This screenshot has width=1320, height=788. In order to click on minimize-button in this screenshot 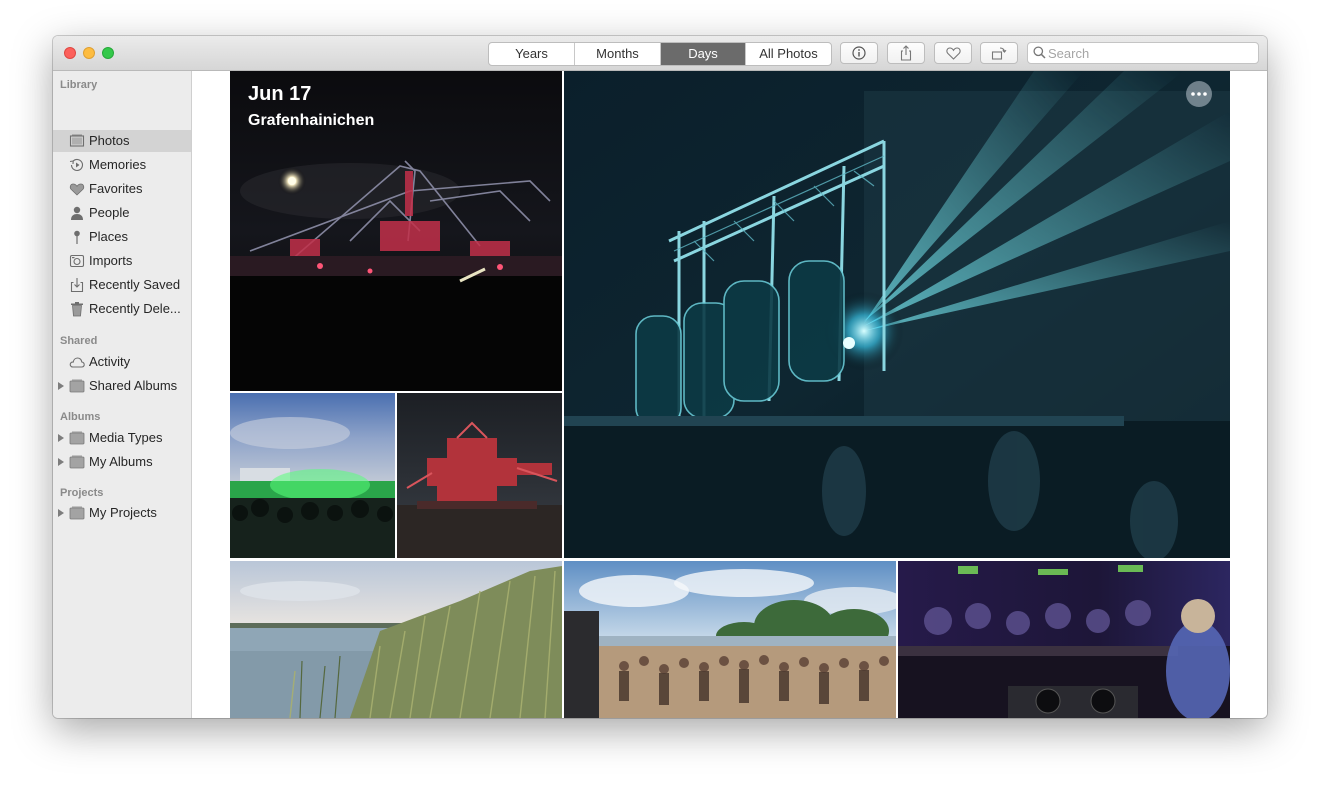, I will do `click(89, 53)`.